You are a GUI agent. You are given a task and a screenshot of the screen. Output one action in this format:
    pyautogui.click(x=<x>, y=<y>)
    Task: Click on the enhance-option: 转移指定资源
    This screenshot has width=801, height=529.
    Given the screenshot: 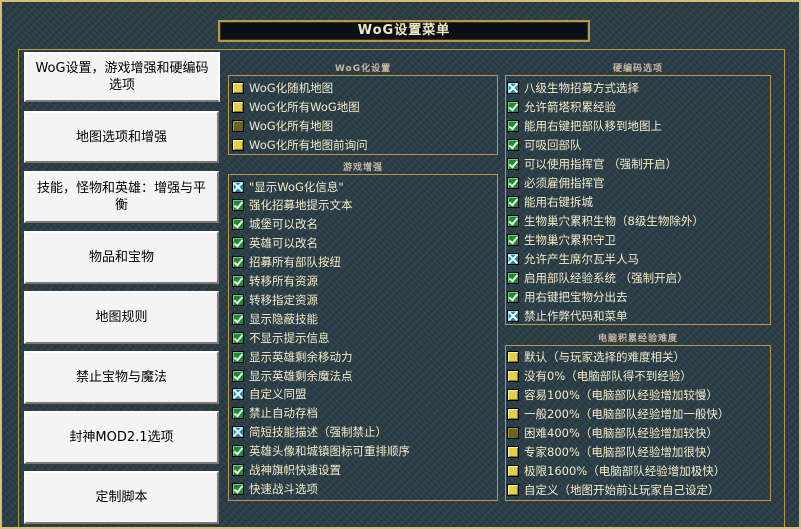 What is the action you would take?
    pyautogui.click(x=275, y=299)
    